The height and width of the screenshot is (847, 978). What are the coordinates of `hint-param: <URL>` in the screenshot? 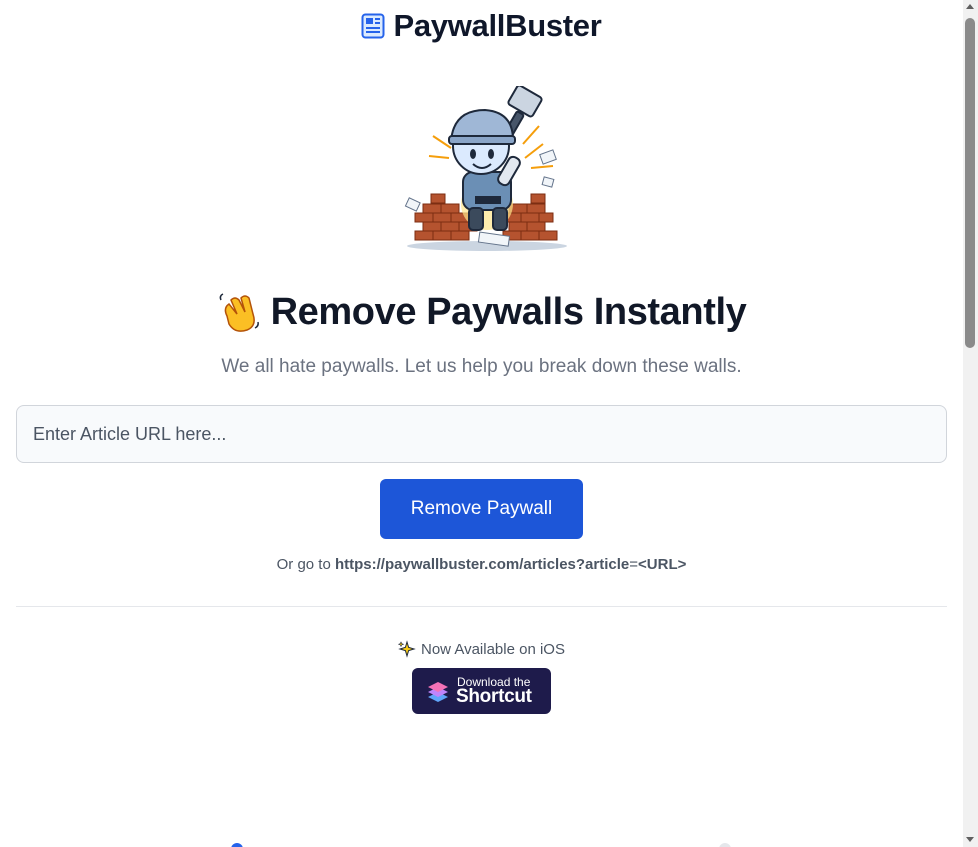 It's located at (662, 564).